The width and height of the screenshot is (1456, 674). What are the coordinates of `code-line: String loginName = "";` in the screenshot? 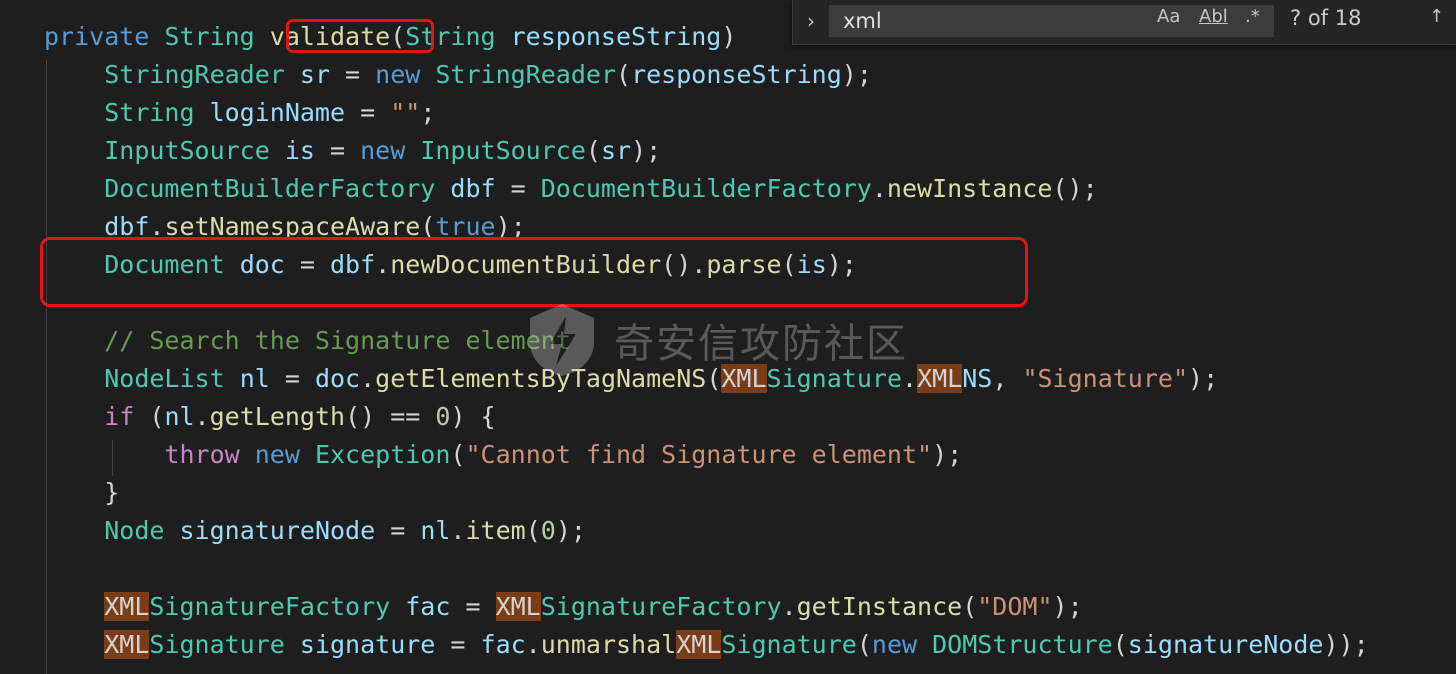 It's located at (239, 113).